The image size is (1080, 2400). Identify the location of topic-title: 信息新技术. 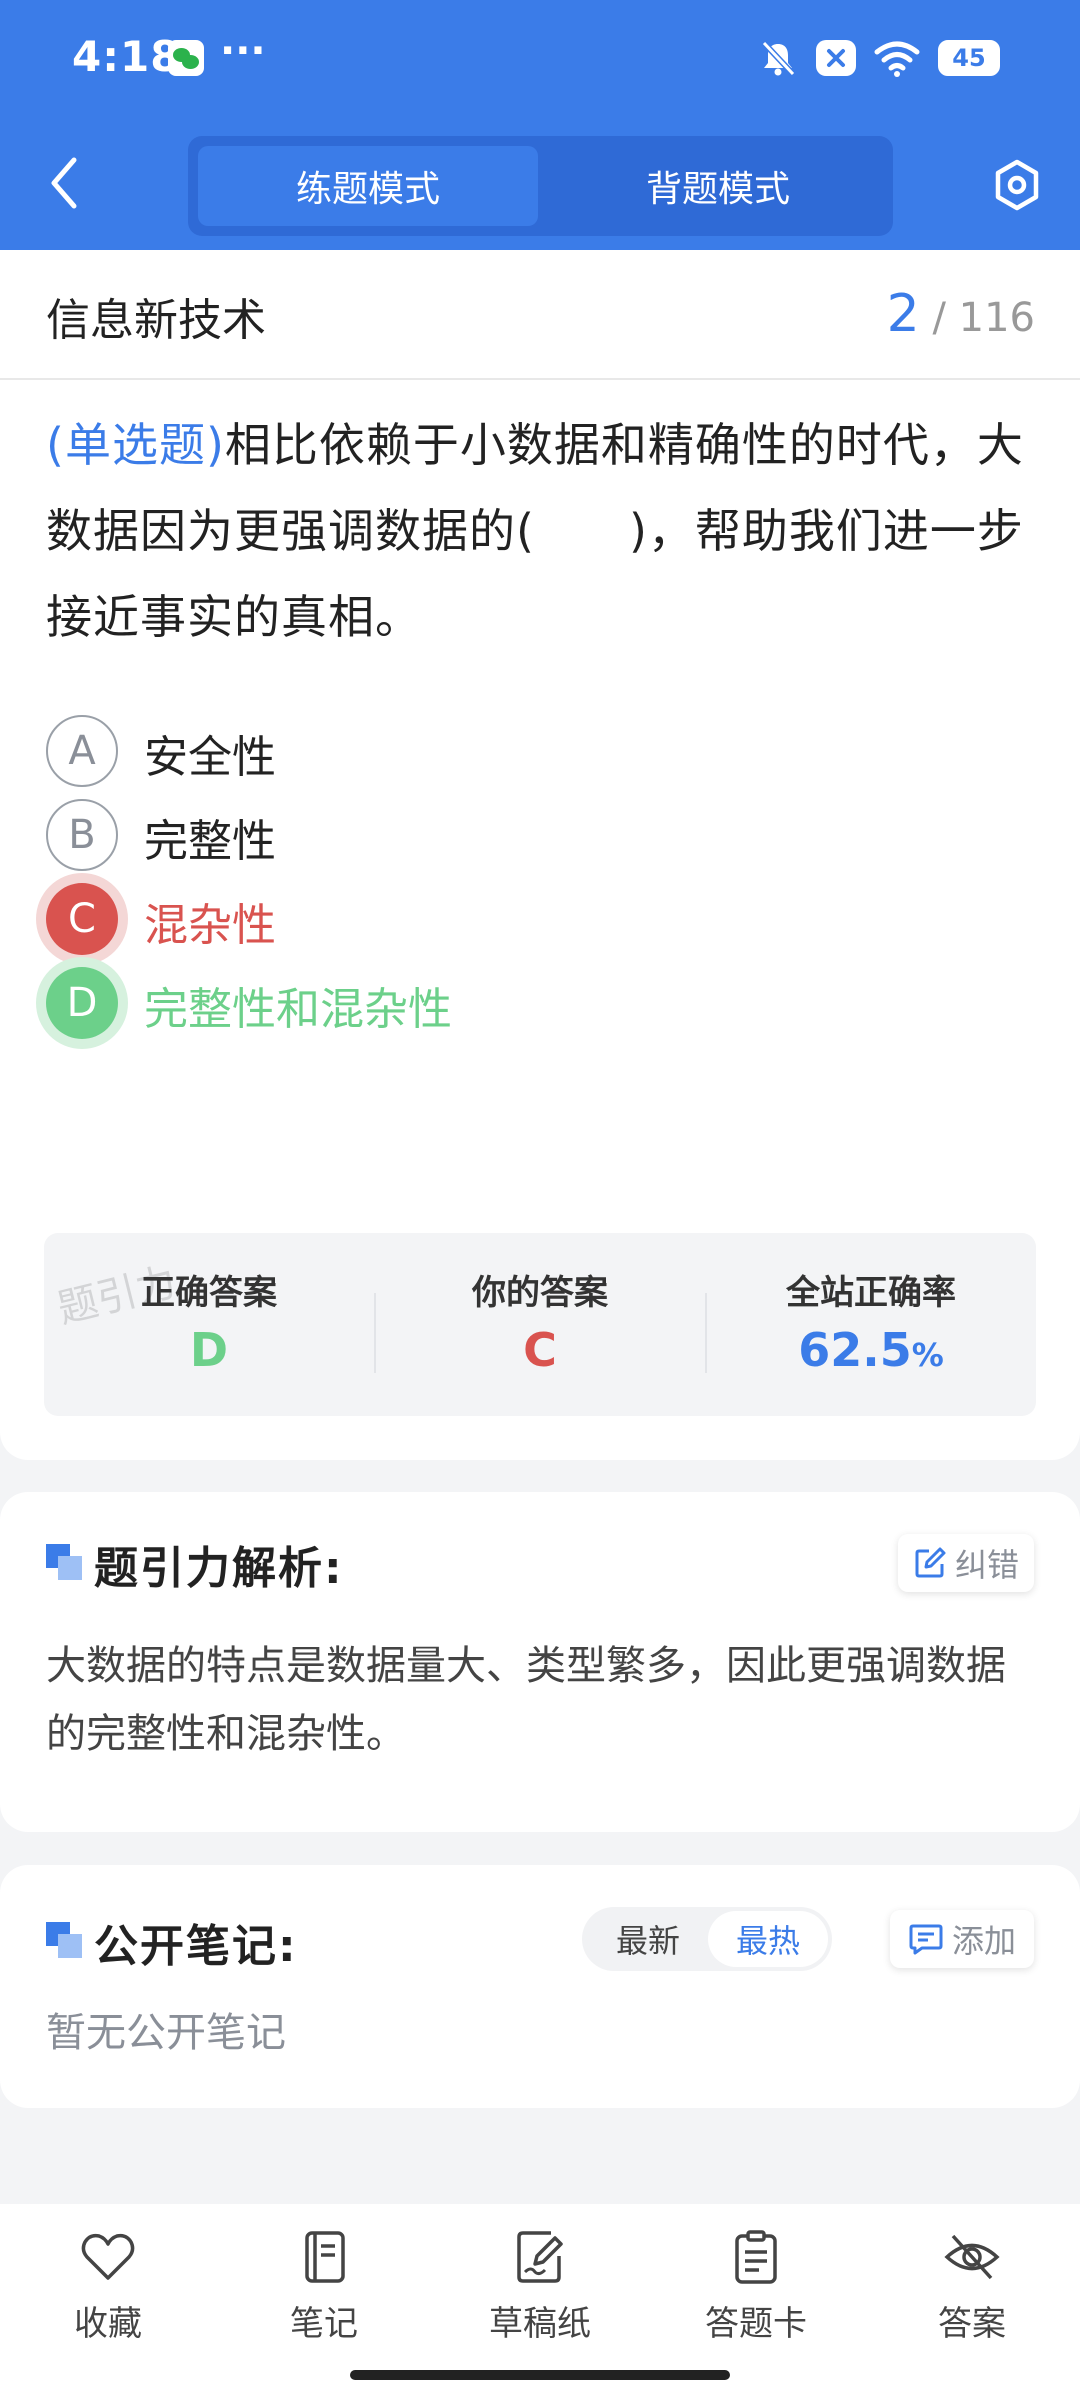
(156, 320).